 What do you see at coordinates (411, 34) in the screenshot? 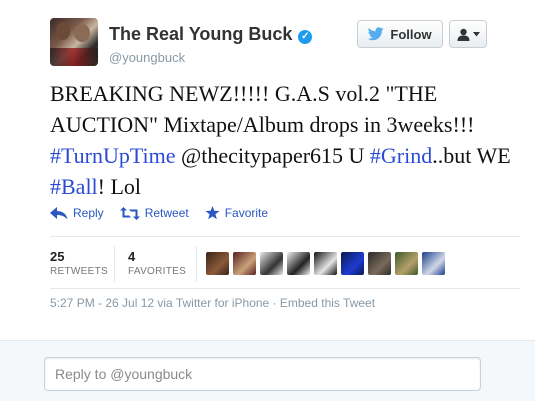
I see `follow-button-label: Follow` at bounding box center [411, 34].